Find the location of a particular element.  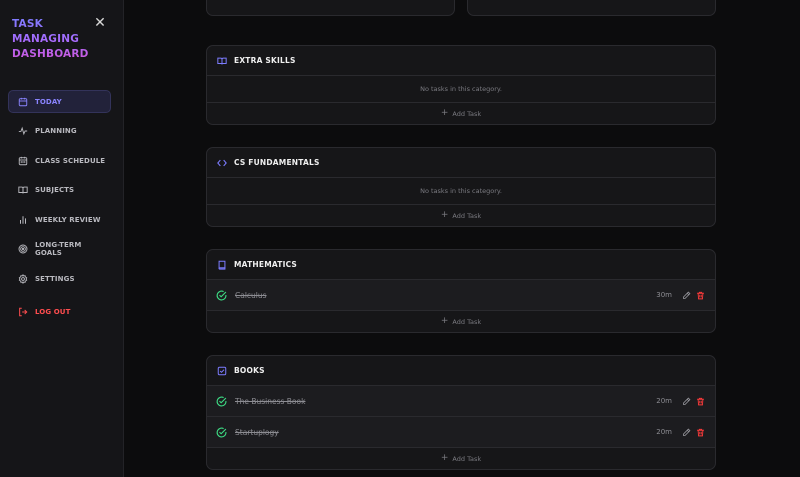

activity-icon is located at coordinates (23, 130).